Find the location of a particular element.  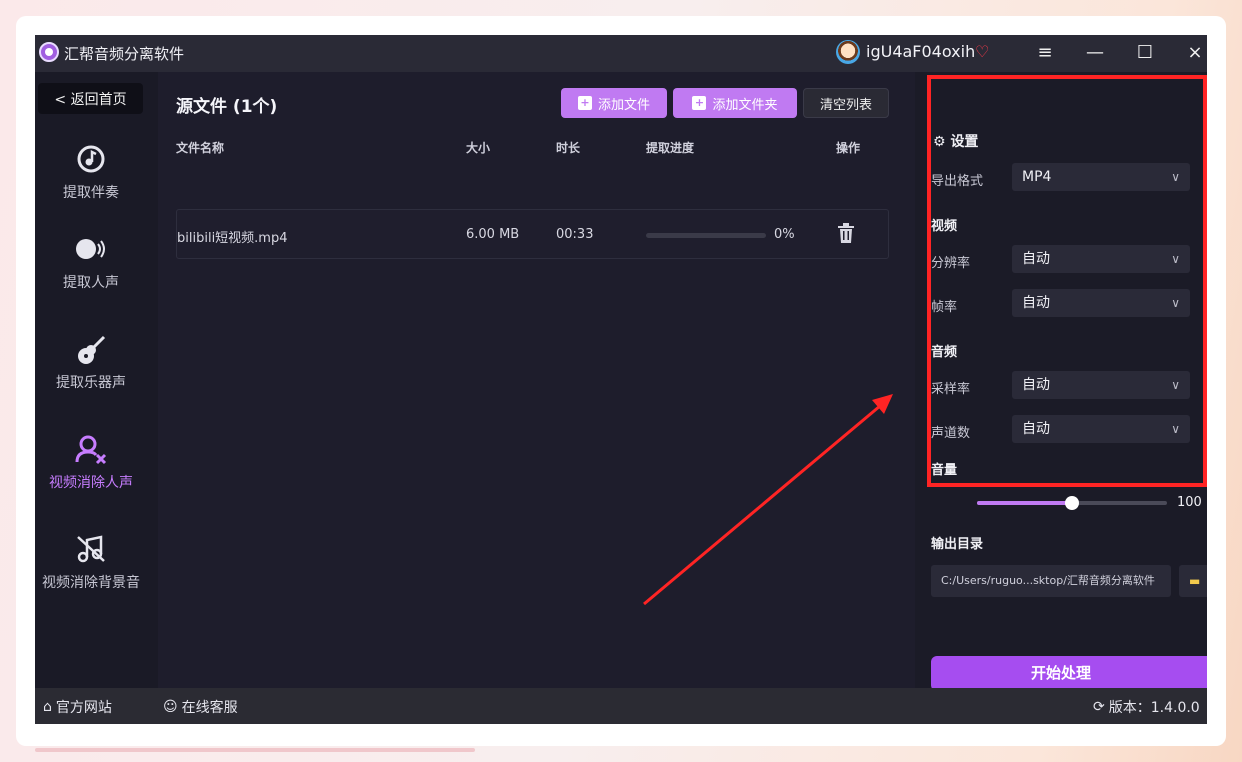

gear-icon: ⚙ is located at coordinates (939, 142).